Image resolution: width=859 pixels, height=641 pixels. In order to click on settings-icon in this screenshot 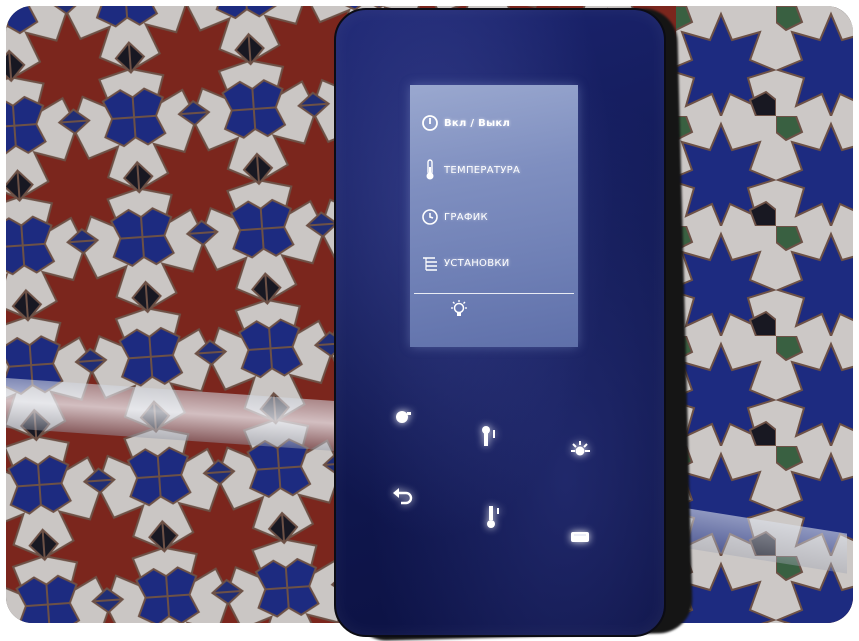, I will do `click(430, 263)`.